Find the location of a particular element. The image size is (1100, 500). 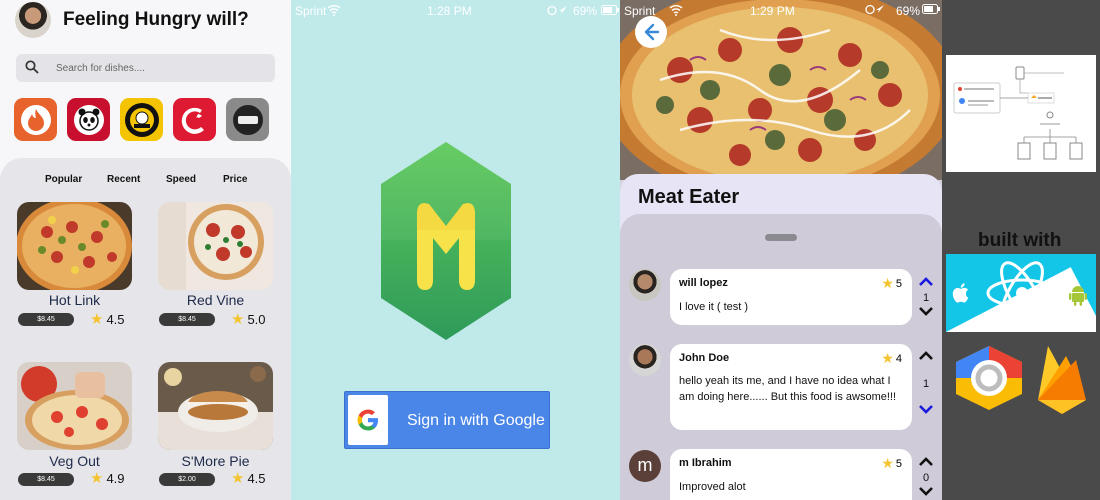

battery-icon is located at coordinates (931, 9).